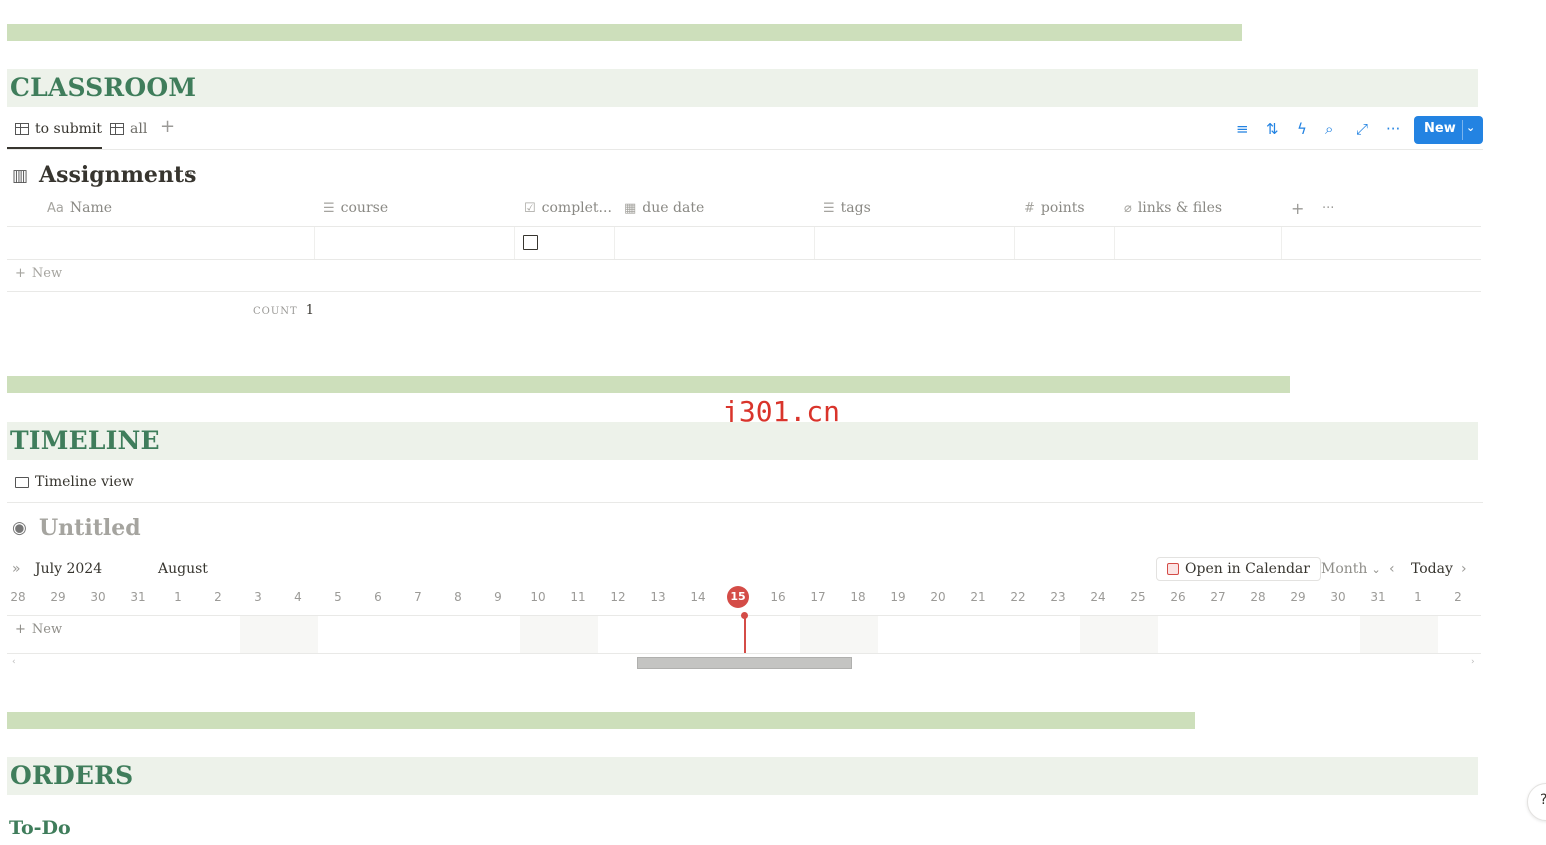 The image size is (1546, 845). I want to click on collapse-sidebar-icon: », so click(16, 569).